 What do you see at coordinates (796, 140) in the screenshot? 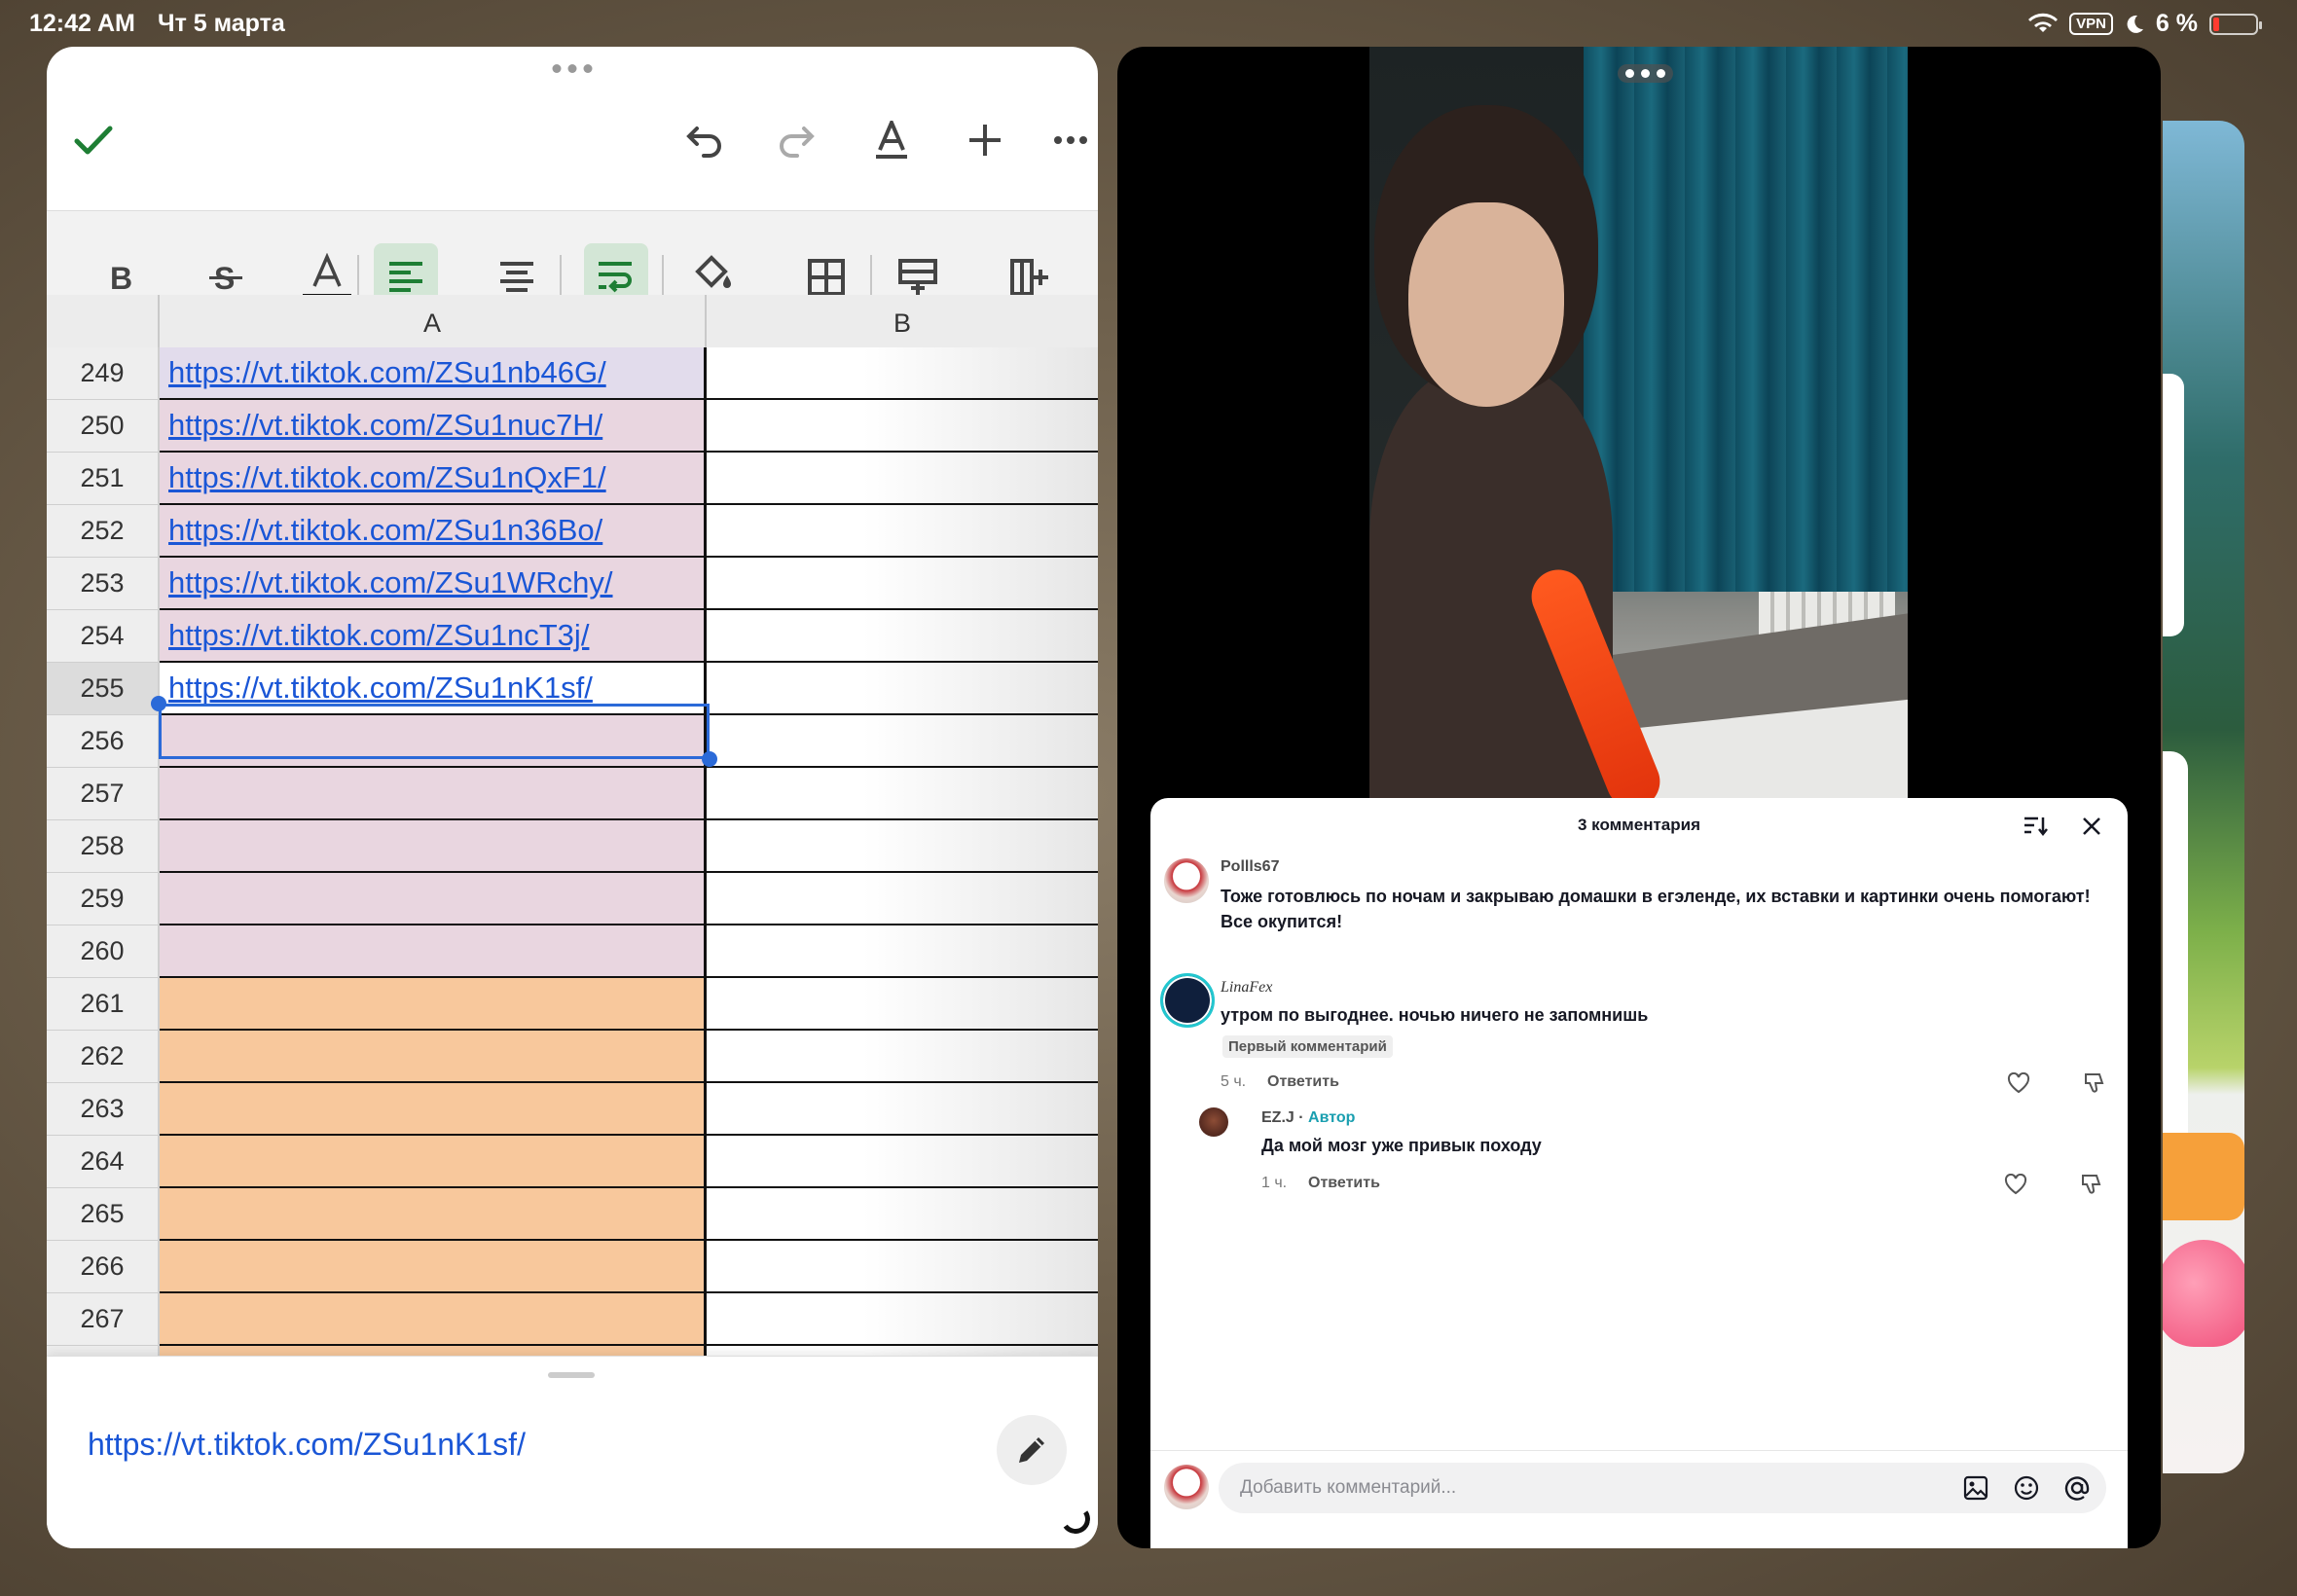
I see `redo-icon` at bounding box center [796, 140].